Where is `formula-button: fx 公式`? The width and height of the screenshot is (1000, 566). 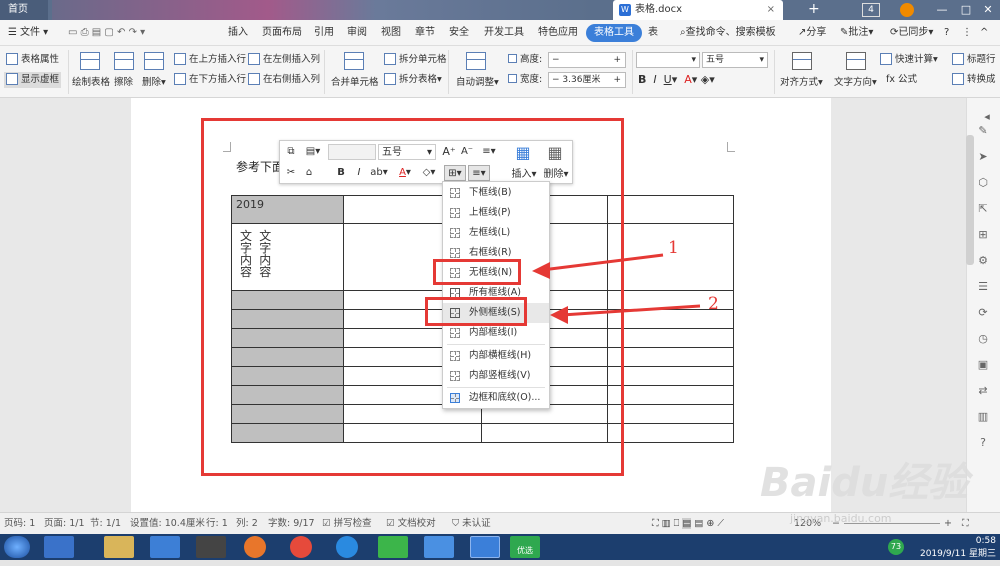 formula-button: fx 公式 is located at coordinates (901, 80).